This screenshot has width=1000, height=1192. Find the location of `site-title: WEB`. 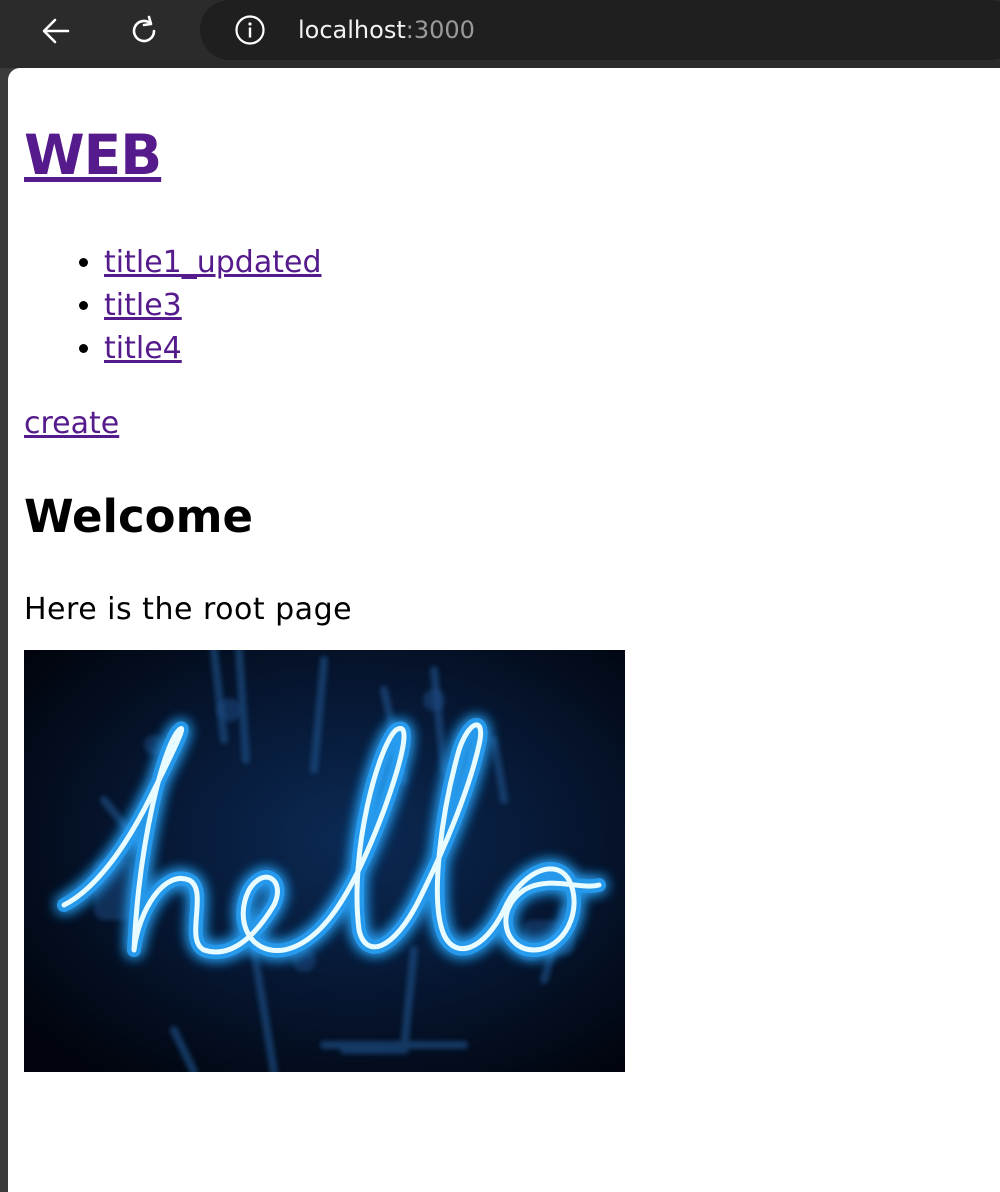

site-title: WEB is located at coordinates (93, 155).